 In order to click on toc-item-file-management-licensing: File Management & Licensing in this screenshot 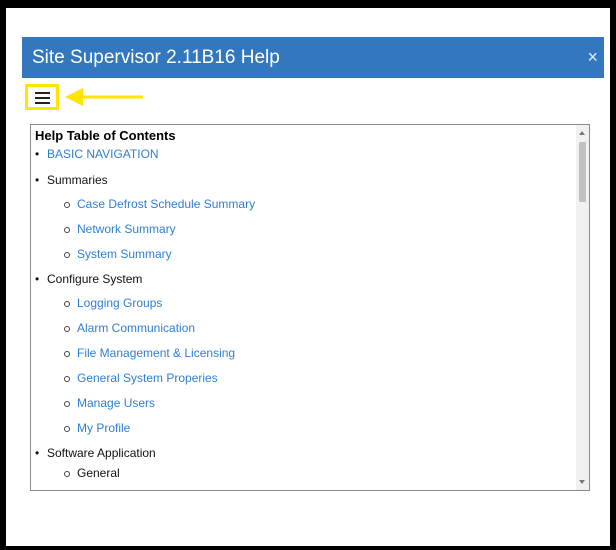, I will do `click(310, 353)`.